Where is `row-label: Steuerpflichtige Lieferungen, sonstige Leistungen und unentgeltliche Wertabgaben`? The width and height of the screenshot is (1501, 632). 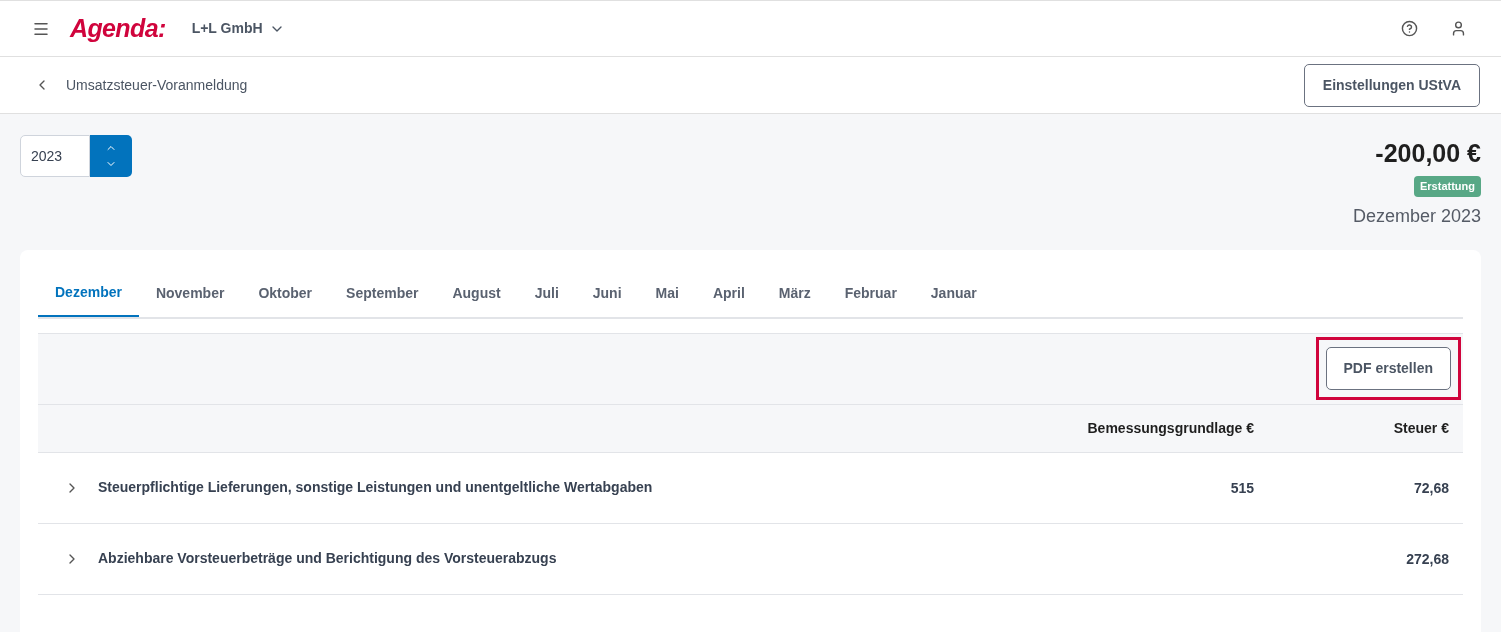
row-label: Steuerpflichtige Lieferungen, sonstige Leistungen und unentgeltliche Wertabgaben is located at coordinates (375, 487).